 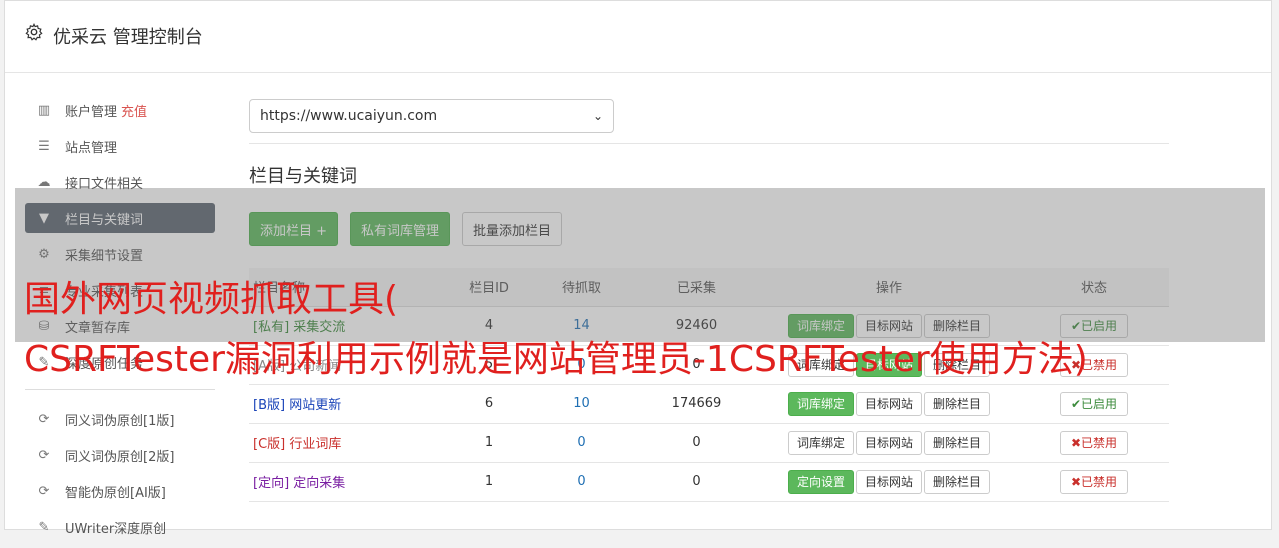 I want to click on column-name-link: 定向采集, so click(x=319, y=483).